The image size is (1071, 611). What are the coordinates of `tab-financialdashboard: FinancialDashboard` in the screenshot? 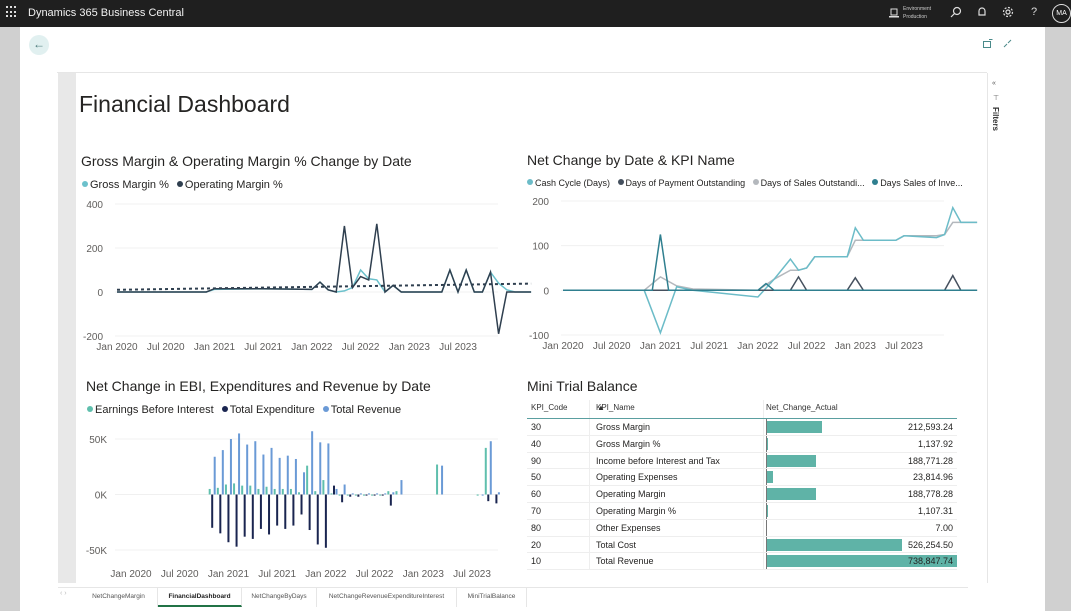 It's located at (200, 597).